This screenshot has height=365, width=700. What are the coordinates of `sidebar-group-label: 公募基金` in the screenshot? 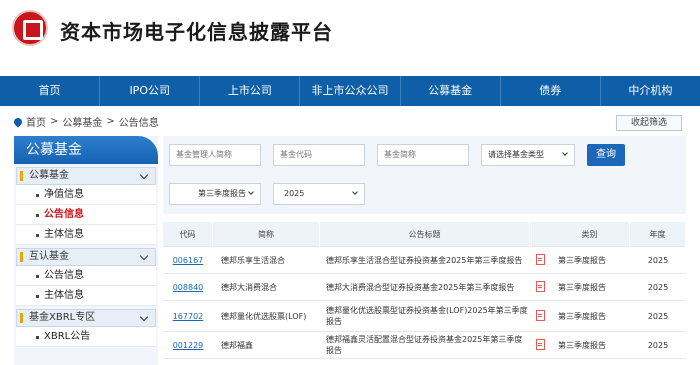 It's located at (49, 175).